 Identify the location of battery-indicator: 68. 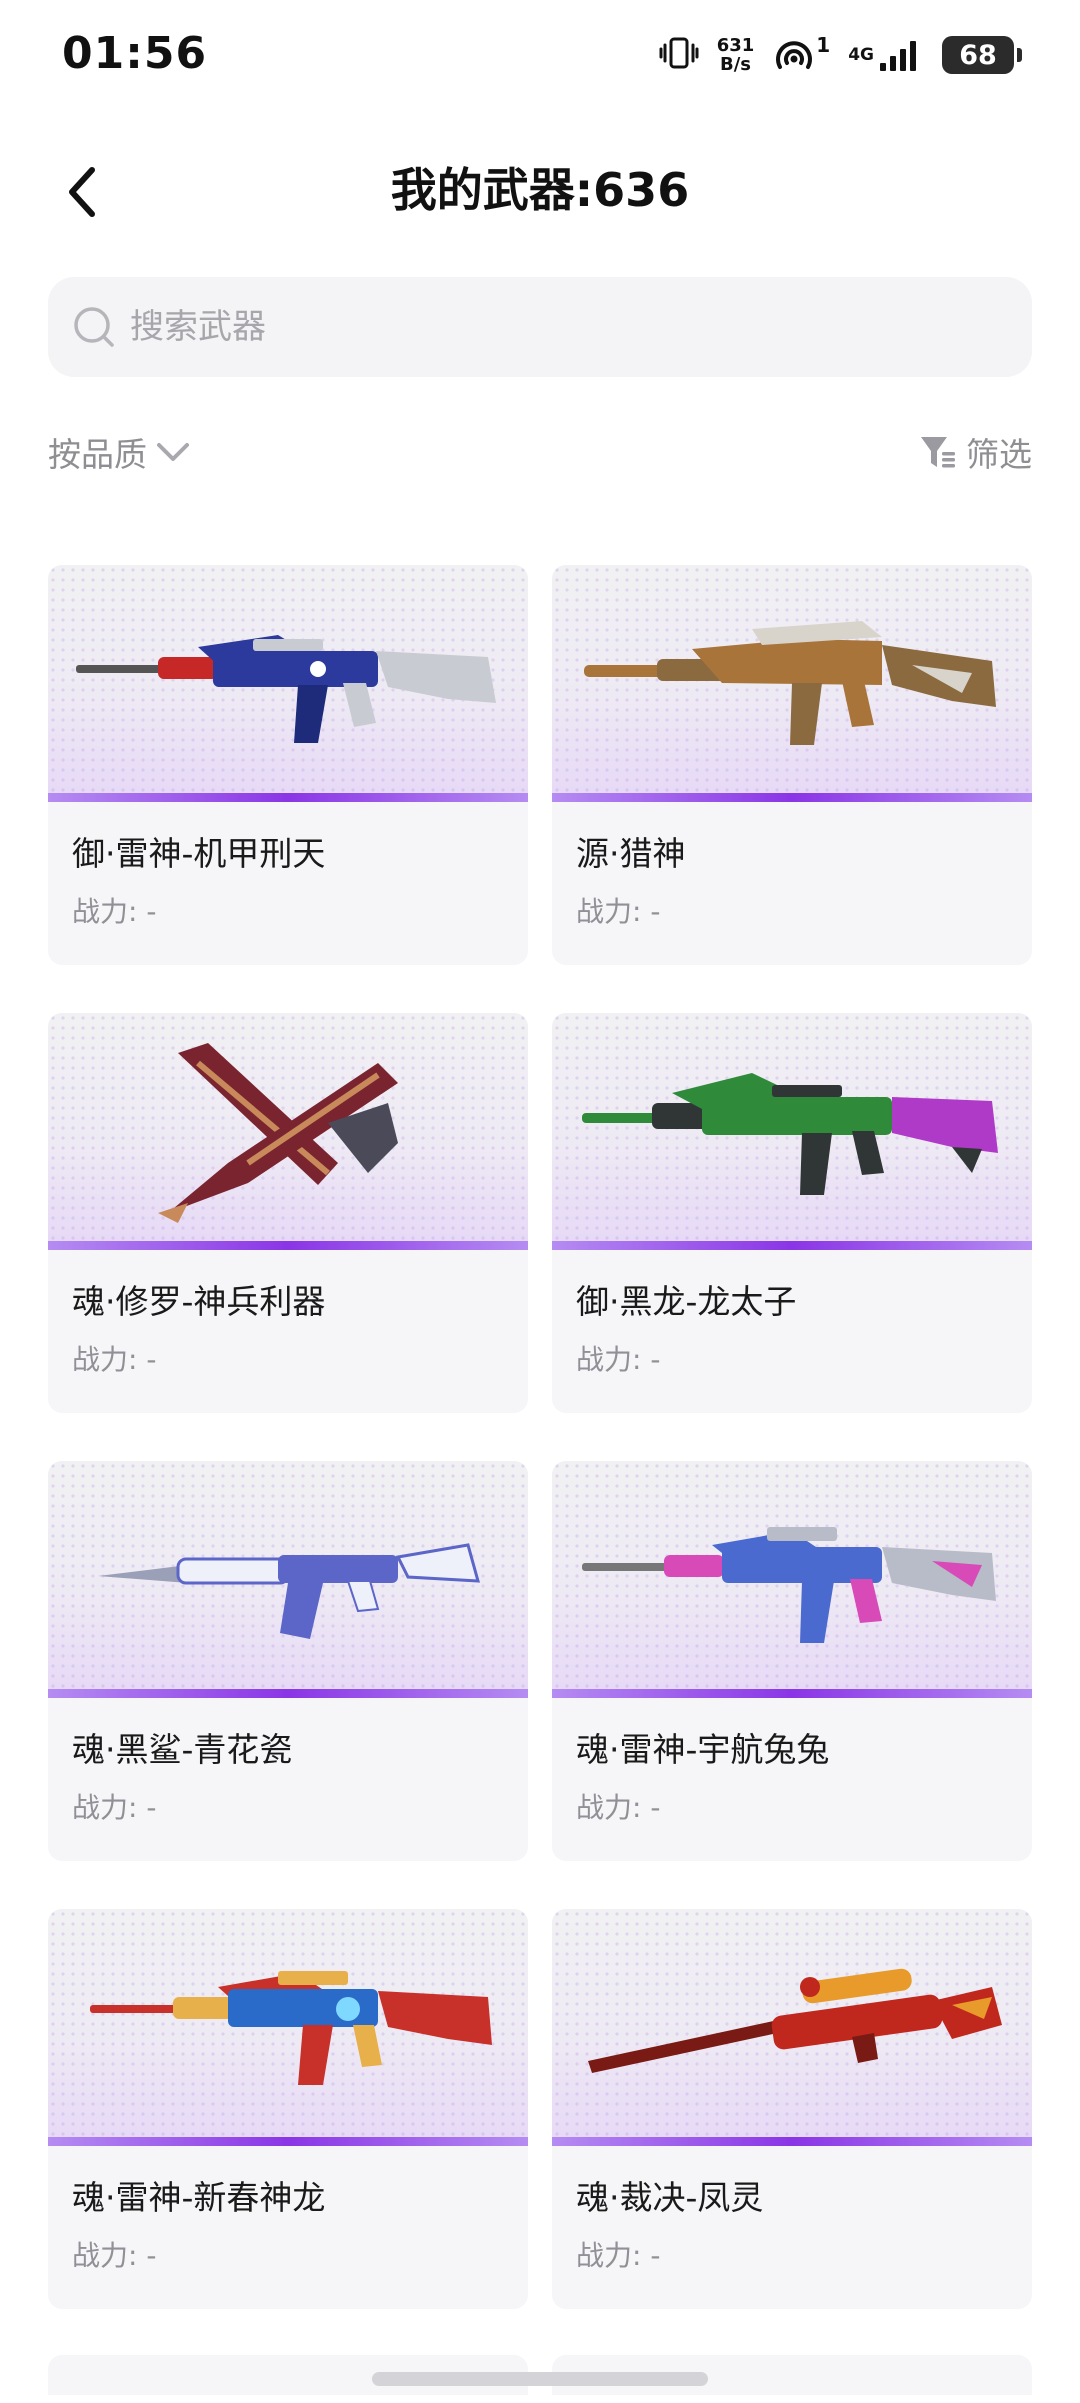
(982, 55).